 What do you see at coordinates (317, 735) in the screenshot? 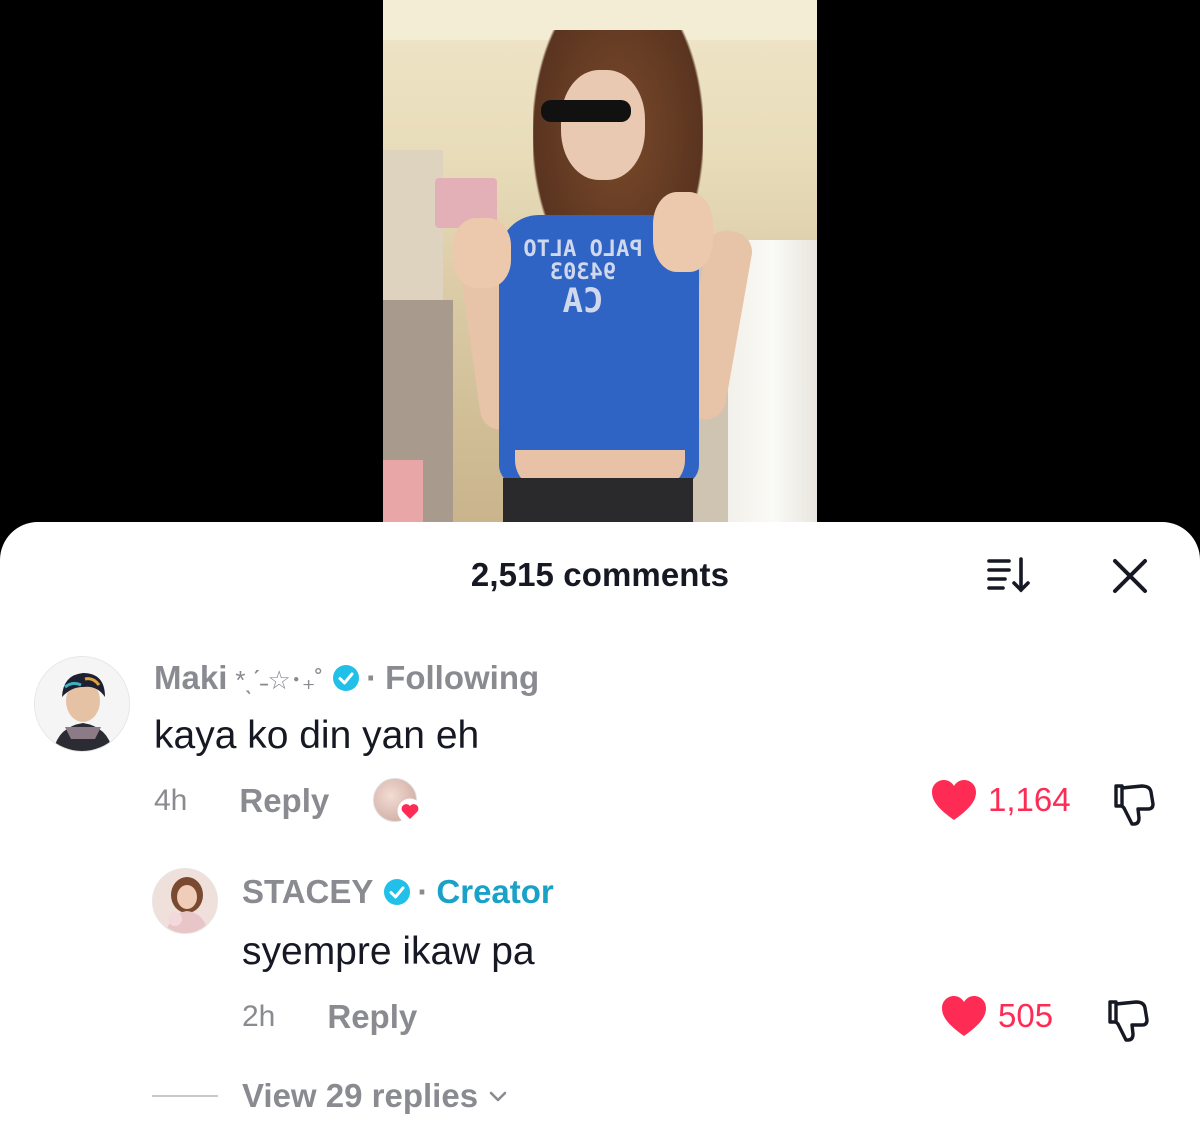
I see `comment-text: kaya ko din yan eh` at bounding box center [317, 735].